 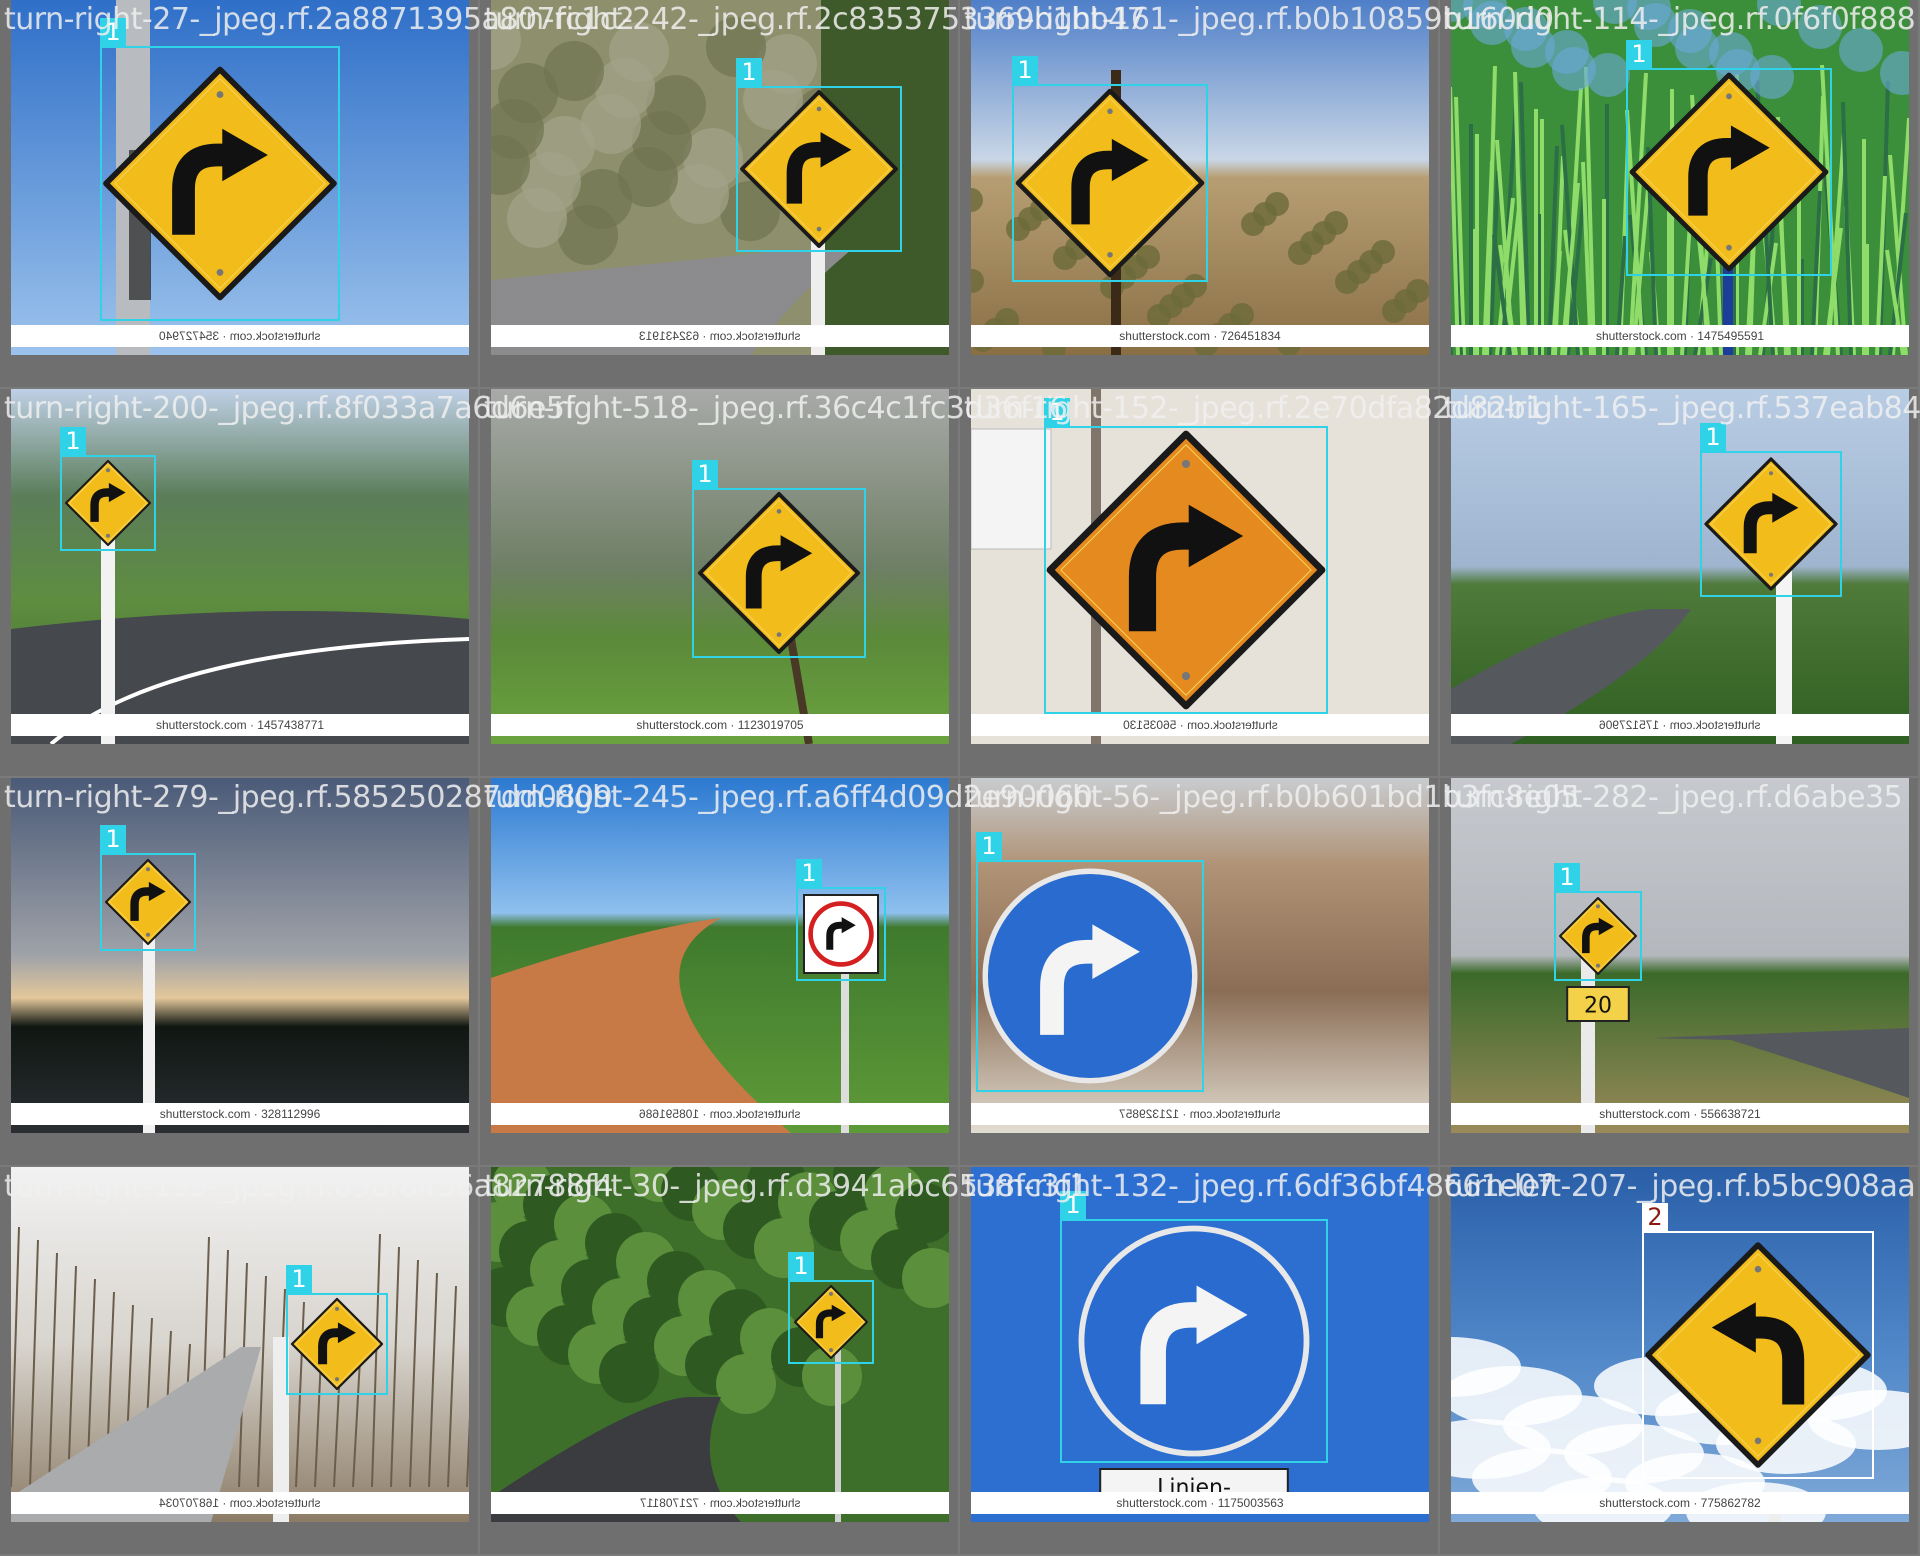 I want to click on watermark: shutterstock.com · 354727940, so click(x=240, y=336).